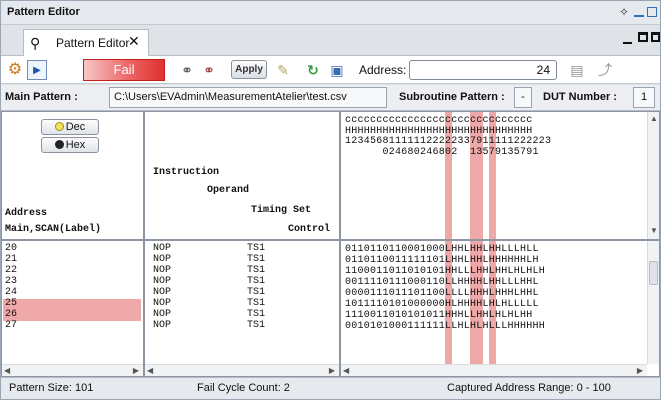 This screenshot has height=400, width=661. Describe the element at coordinates (653, 273) in the screenshot. I see `scroll-thumb` at that location.